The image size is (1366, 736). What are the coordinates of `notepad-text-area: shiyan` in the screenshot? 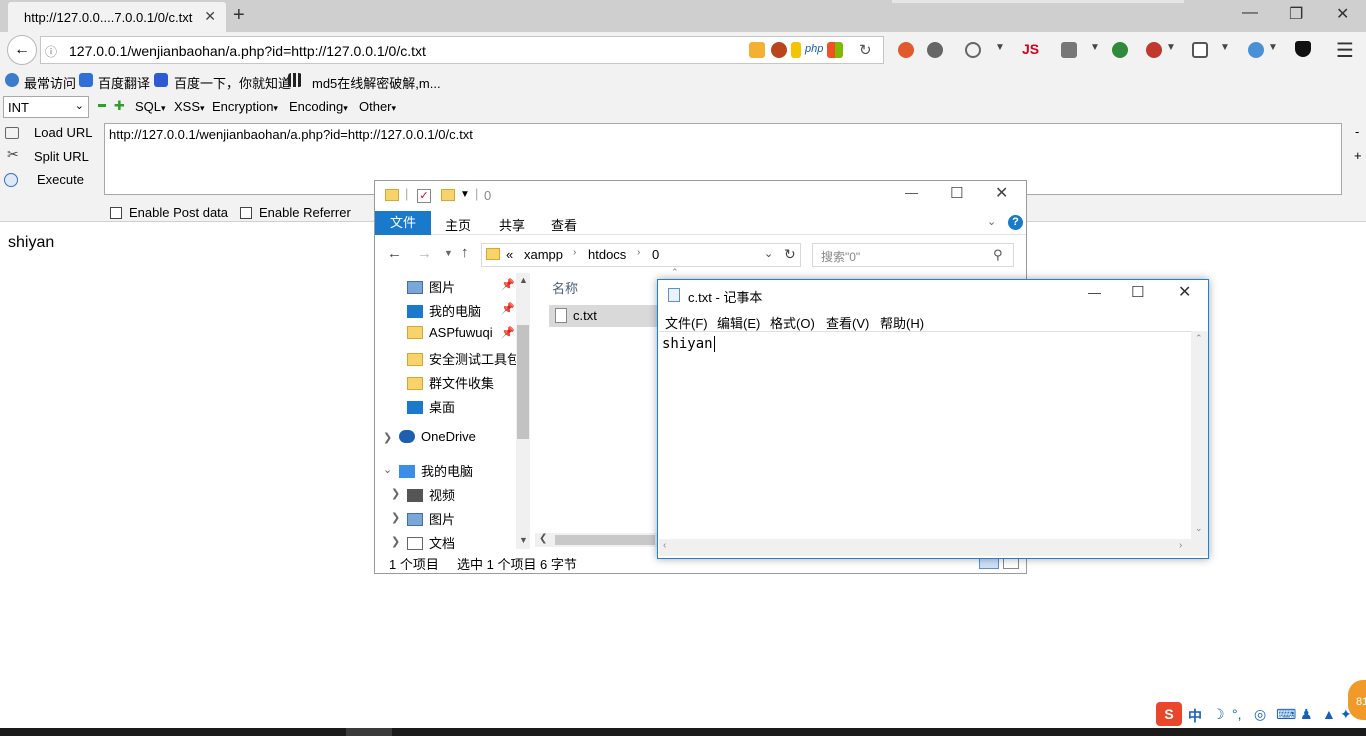 It's located at (925, 435).